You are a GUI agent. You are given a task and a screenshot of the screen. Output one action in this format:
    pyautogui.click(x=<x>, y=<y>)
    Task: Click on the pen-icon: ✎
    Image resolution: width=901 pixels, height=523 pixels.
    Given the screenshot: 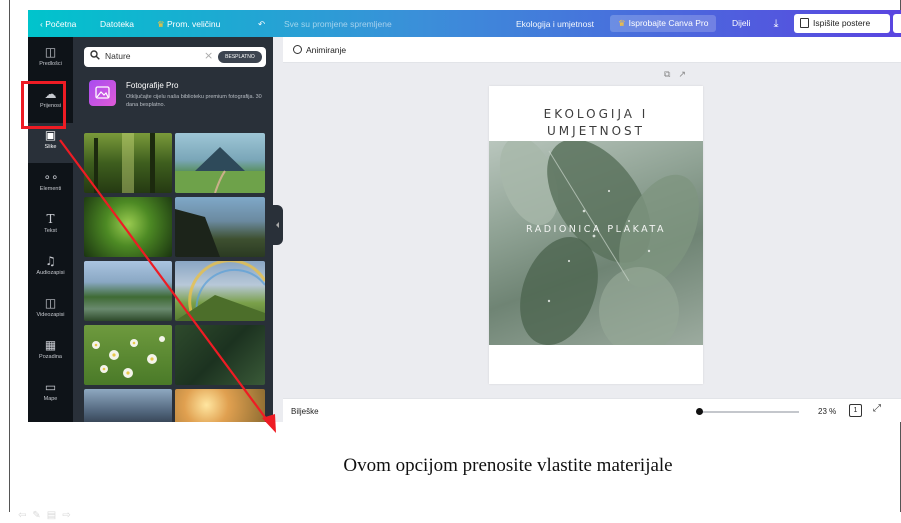 What is the action you would take?
    pyautogui.click(x=39, y=515)
    